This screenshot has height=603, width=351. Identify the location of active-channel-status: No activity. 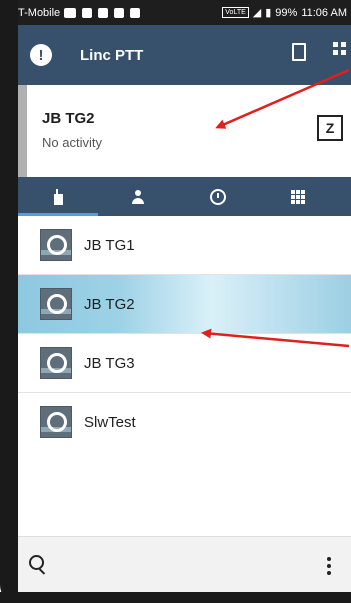
(72, 142).